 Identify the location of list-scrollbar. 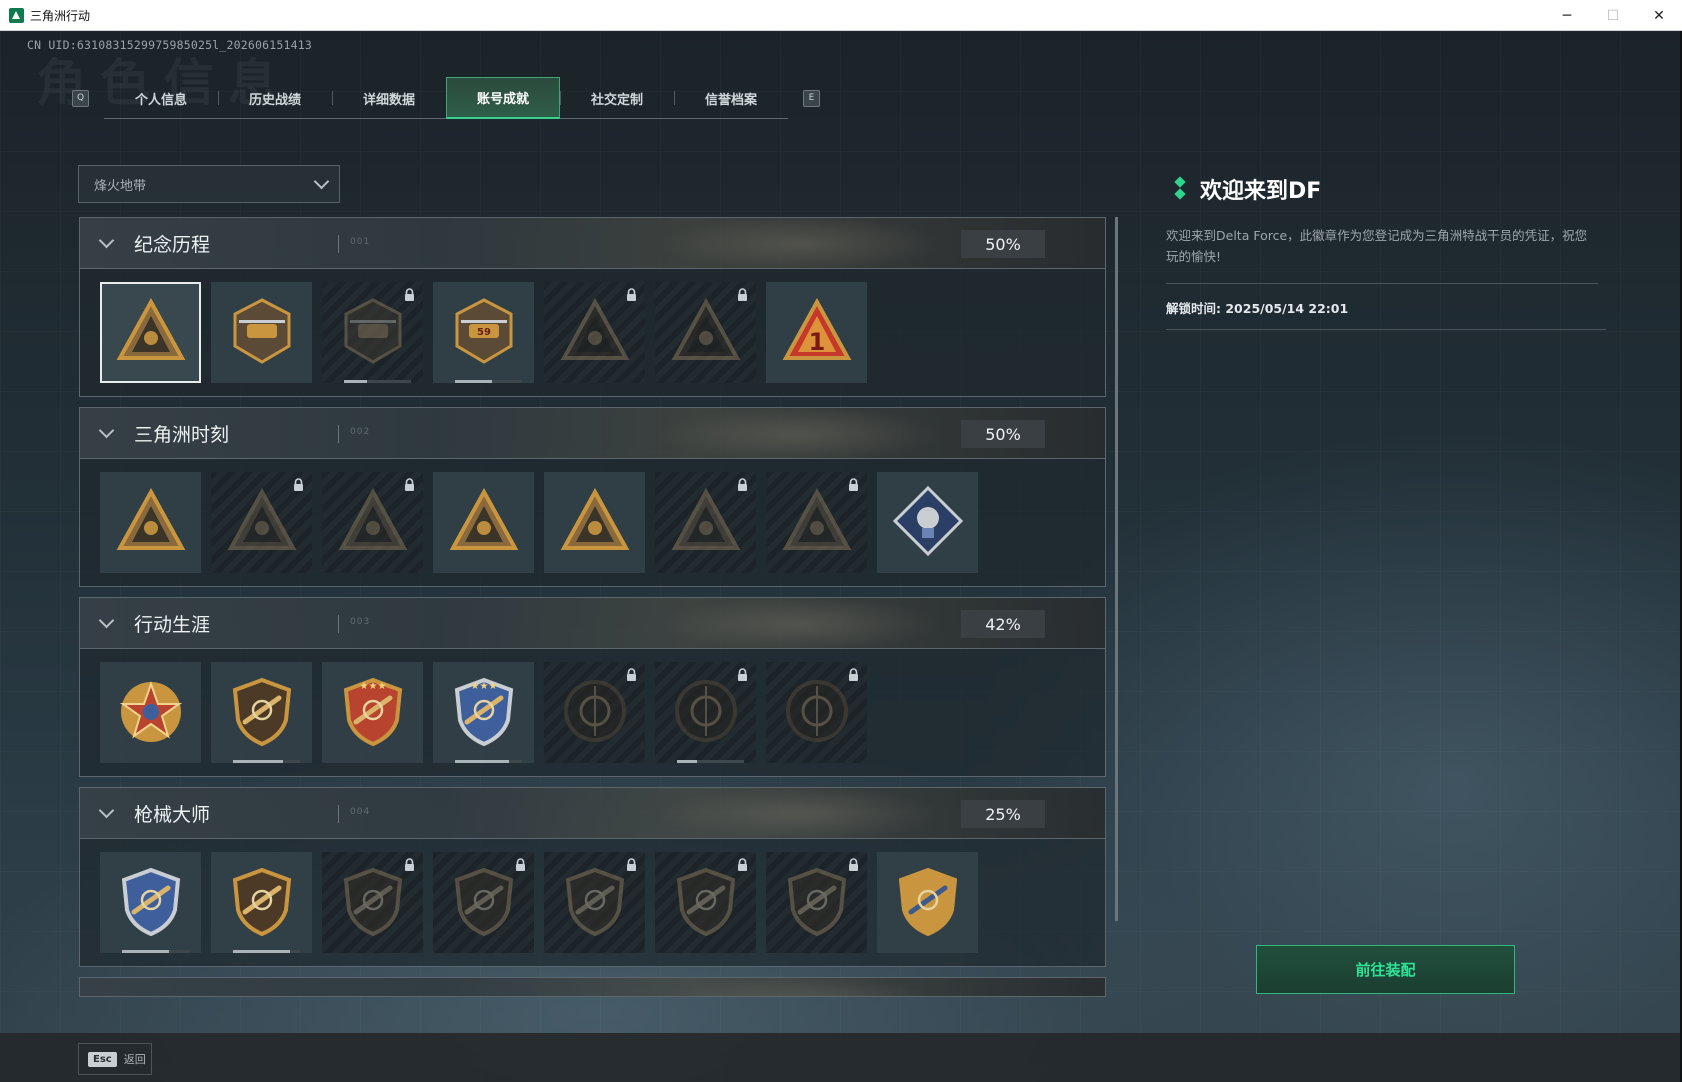
(1116, 569).